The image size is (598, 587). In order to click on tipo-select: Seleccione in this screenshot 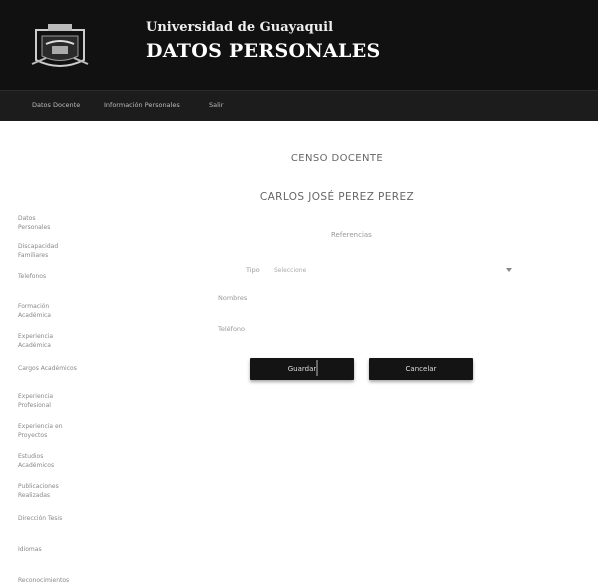, I will do `click(394, 272)`.